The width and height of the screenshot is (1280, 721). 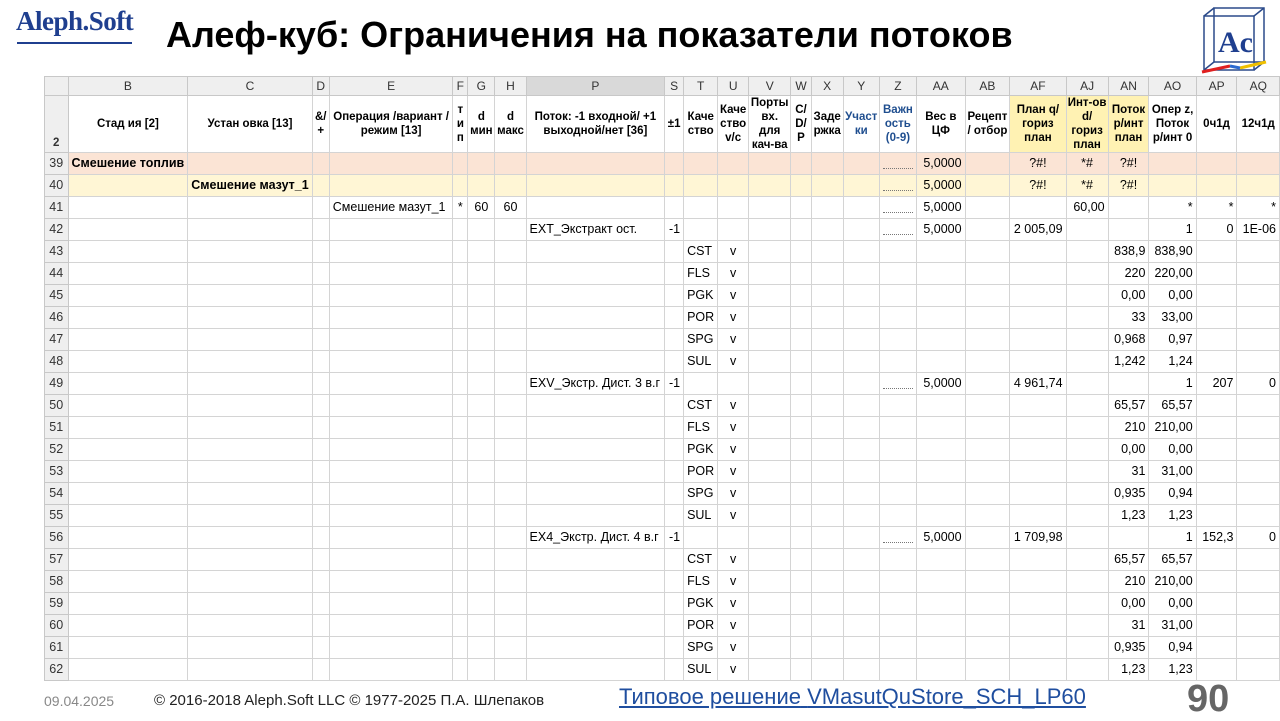 What do you see at coordinates (1087, 603) in the screenshot?
I see `cell-aj` at bounding box center [1087, 603].